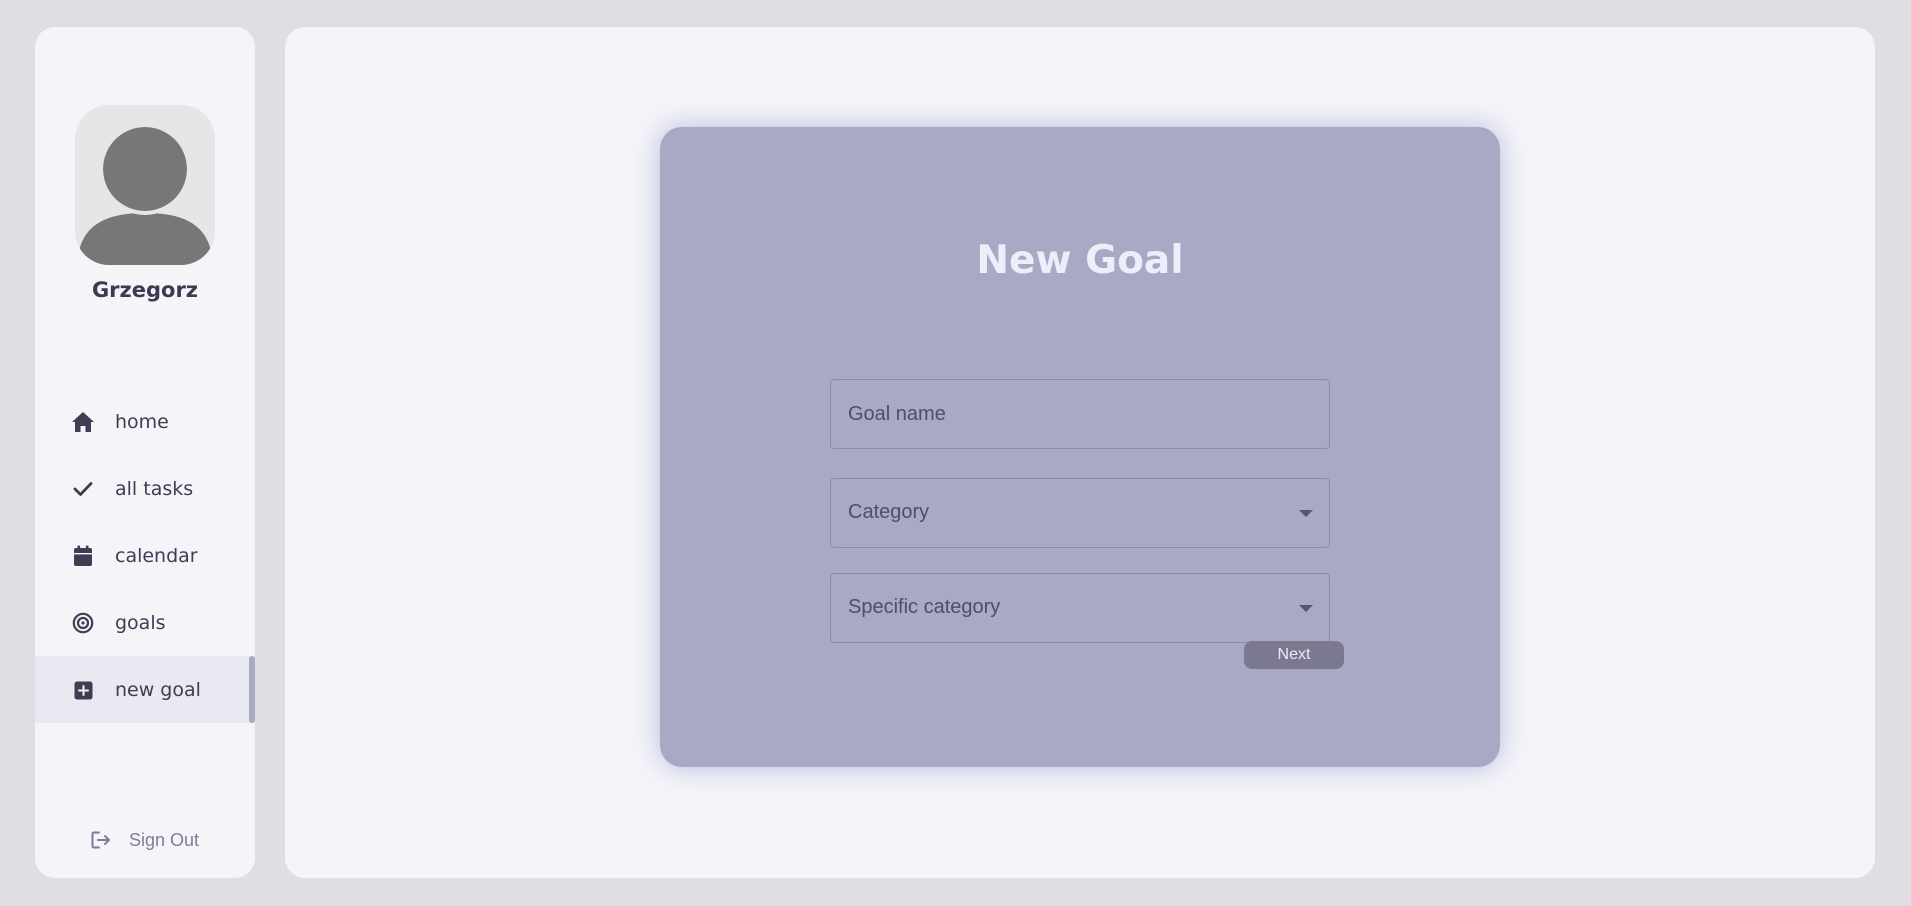  What do you see at coordinates (145, 194) in the screenshot?
I see `user-silhouette-icon` at bounding box center [145, 194].